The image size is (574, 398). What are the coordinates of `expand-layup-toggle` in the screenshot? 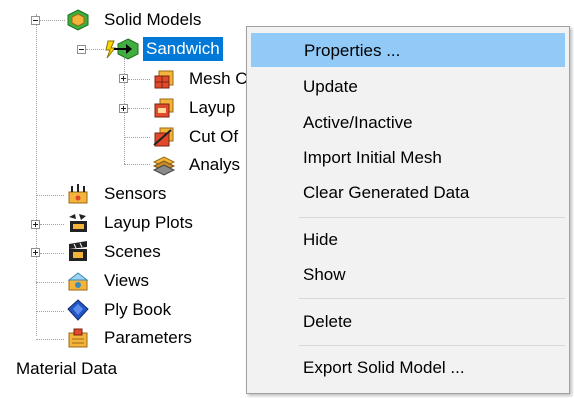 It's located at (123, 108).